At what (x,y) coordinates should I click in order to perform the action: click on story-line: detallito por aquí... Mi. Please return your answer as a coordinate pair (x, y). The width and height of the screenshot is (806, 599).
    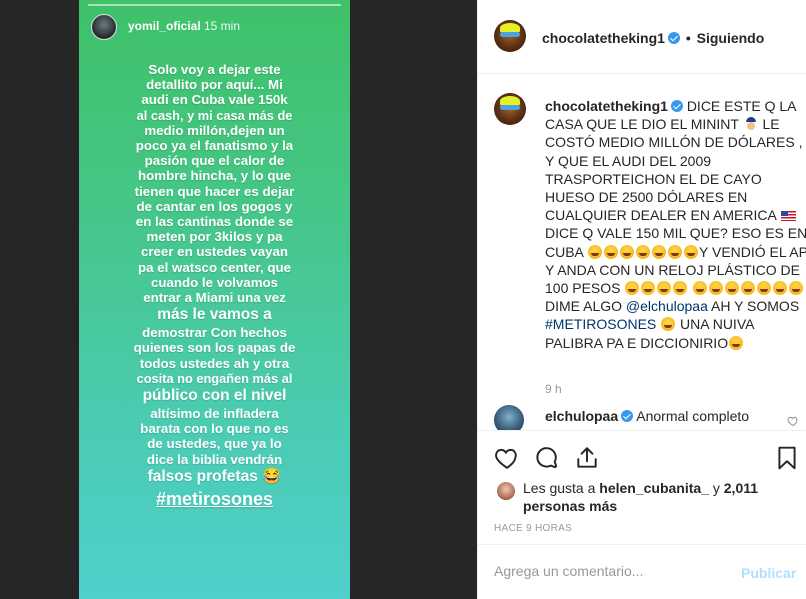
    Looking at the image, I should click on (214, 85).